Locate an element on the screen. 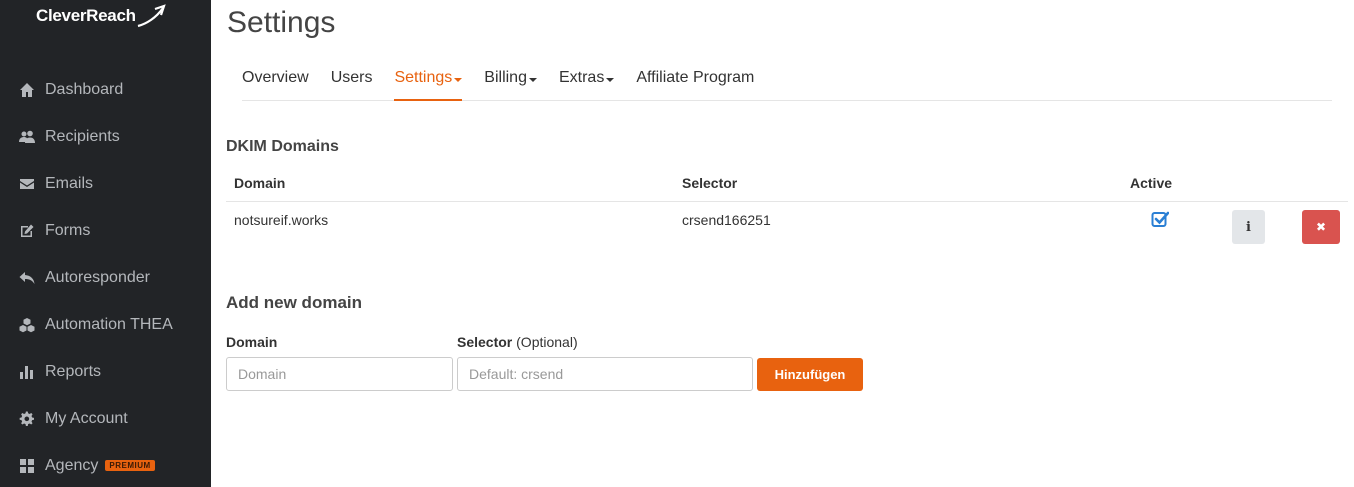 Image resolution: width=1354 pixels, height=487 pixels. tab-overview: Overview is located at coordinates (275, 79).